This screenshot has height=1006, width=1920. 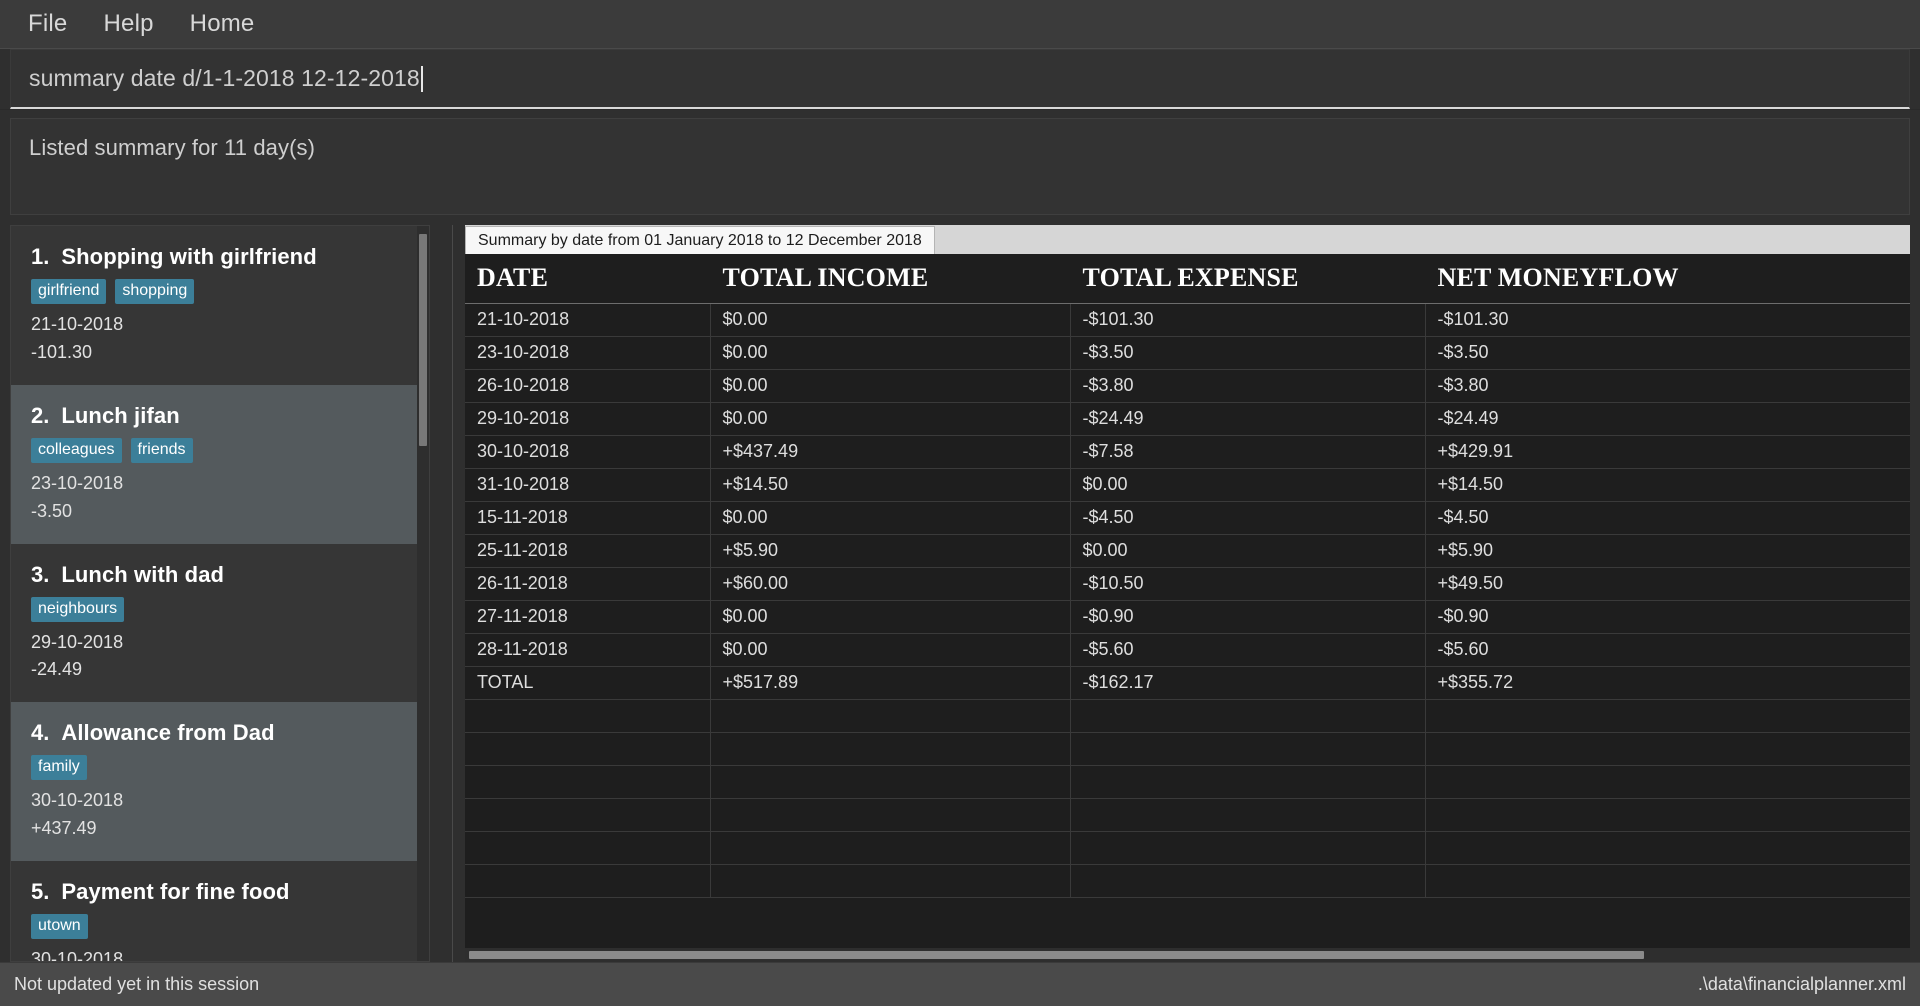 What do you see at coordinates (77, 800) in the screenshot?
I see `transaction-date: 30-10-2018` at bounding box center [77, 800].